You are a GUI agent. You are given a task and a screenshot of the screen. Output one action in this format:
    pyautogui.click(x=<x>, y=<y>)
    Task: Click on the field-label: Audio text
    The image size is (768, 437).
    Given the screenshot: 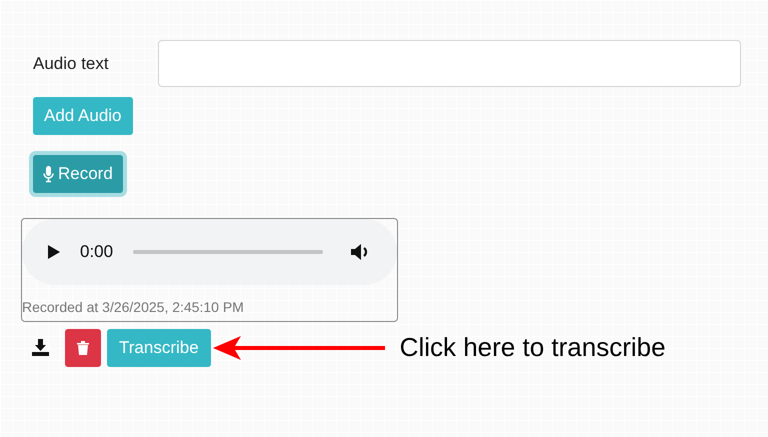 What is the action you would take?
    pyautogui.click(x=71, y=63)
    